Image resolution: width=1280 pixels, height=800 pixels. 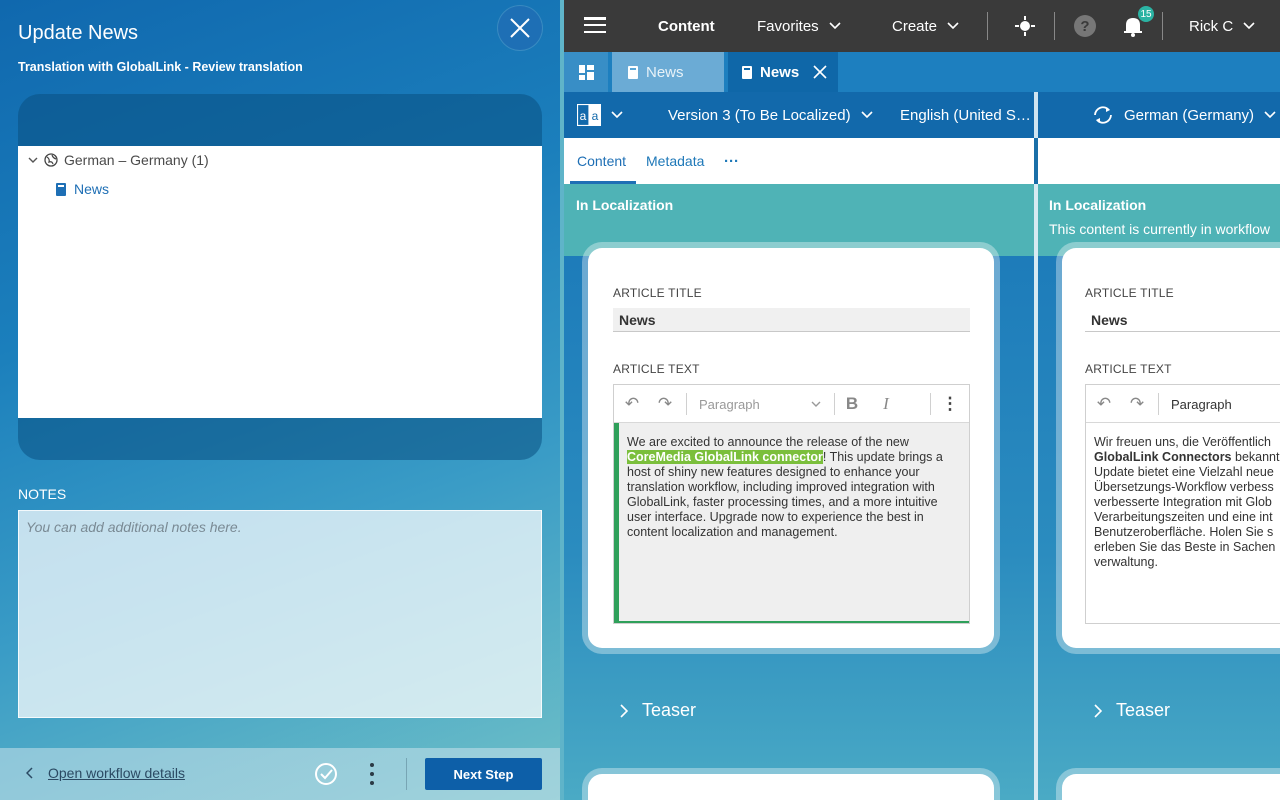 What do you see at coordinates (595, 116) in the screenshot?
I see `svg-text: a` at bounding box center [595, 116].